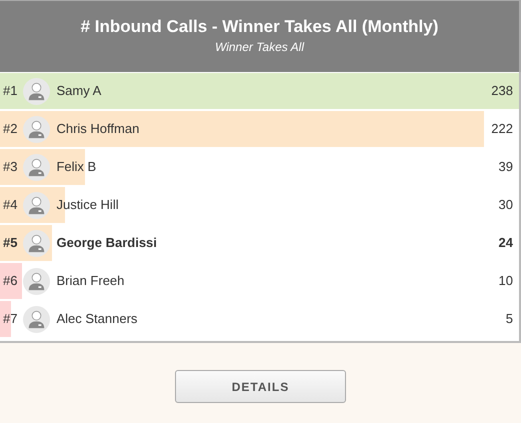  Describe the element at coordinates (79, 91) in the screenshot. I see `agent-name: Samy A` at that location.